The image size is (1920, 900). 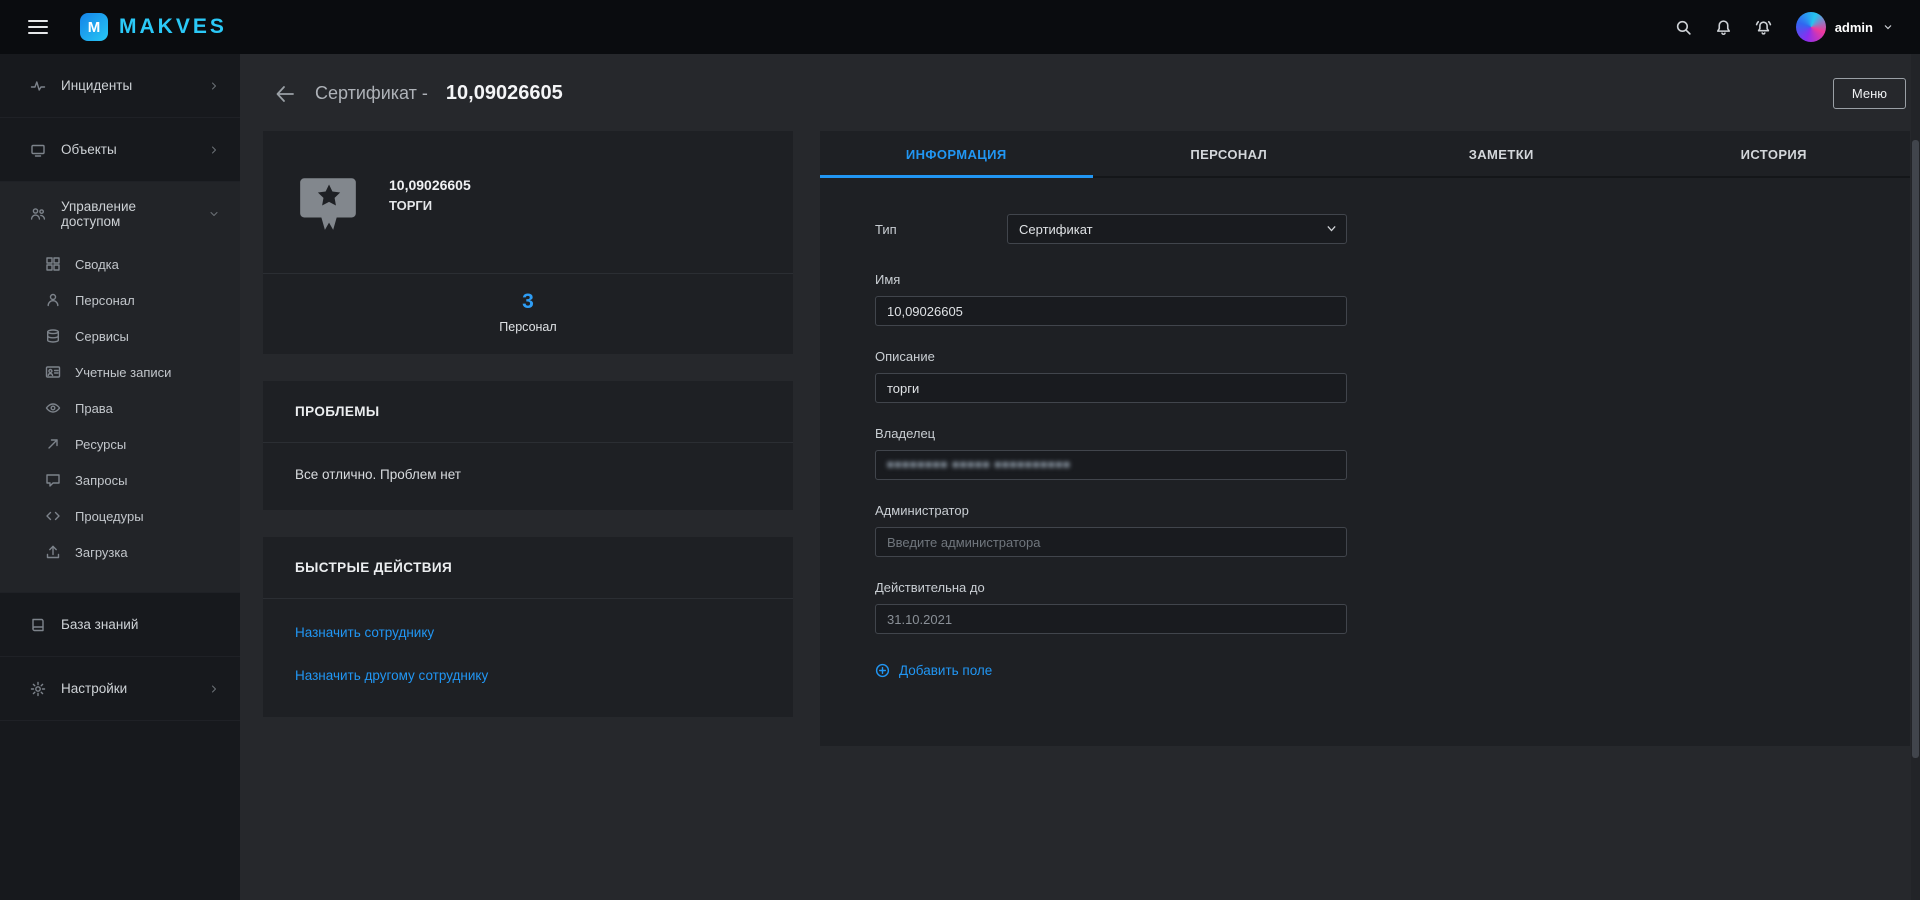 I want to click on personnel-count-link: 3 Персонал, so click(x=528, y=314).